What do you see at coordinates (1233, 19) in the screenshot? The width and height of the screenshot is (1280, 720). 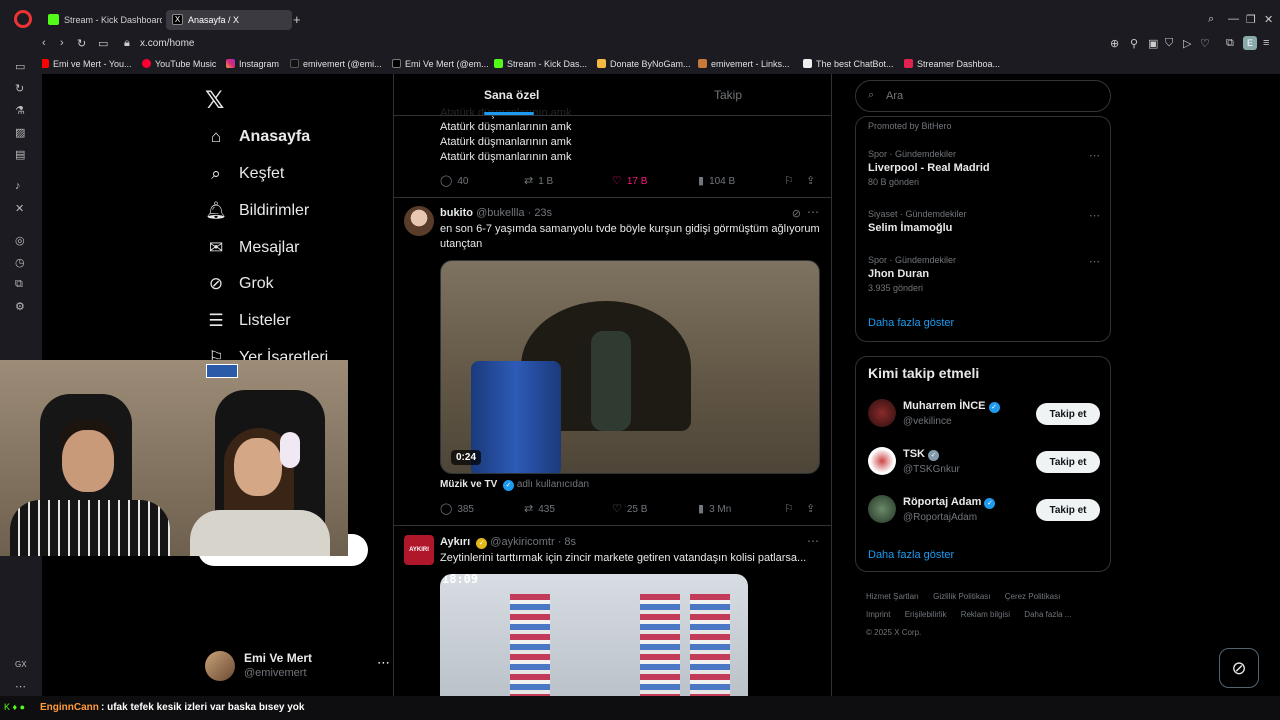 I see `minimize-button: —` at bounding box center [1233, 19].